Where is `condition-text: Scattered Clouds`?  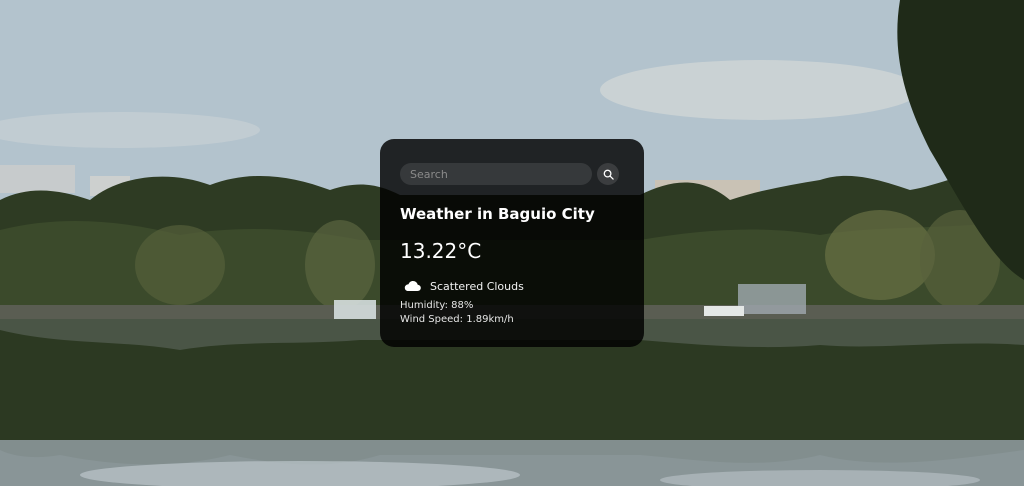 condition-text: Scattered Clouds is located at coordinates (477, 286).